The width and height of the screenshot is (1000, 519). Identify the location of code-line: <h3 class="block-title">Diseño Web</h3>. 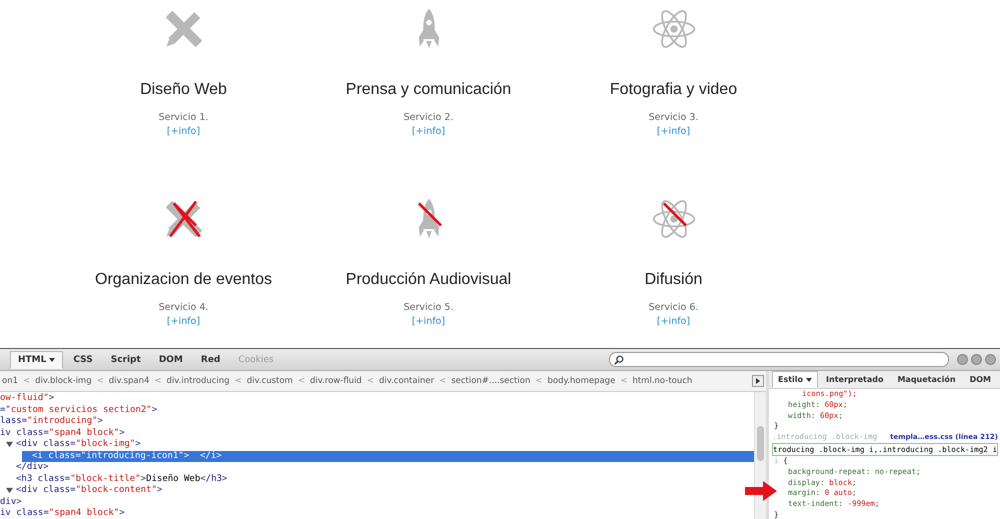
(117, 479).